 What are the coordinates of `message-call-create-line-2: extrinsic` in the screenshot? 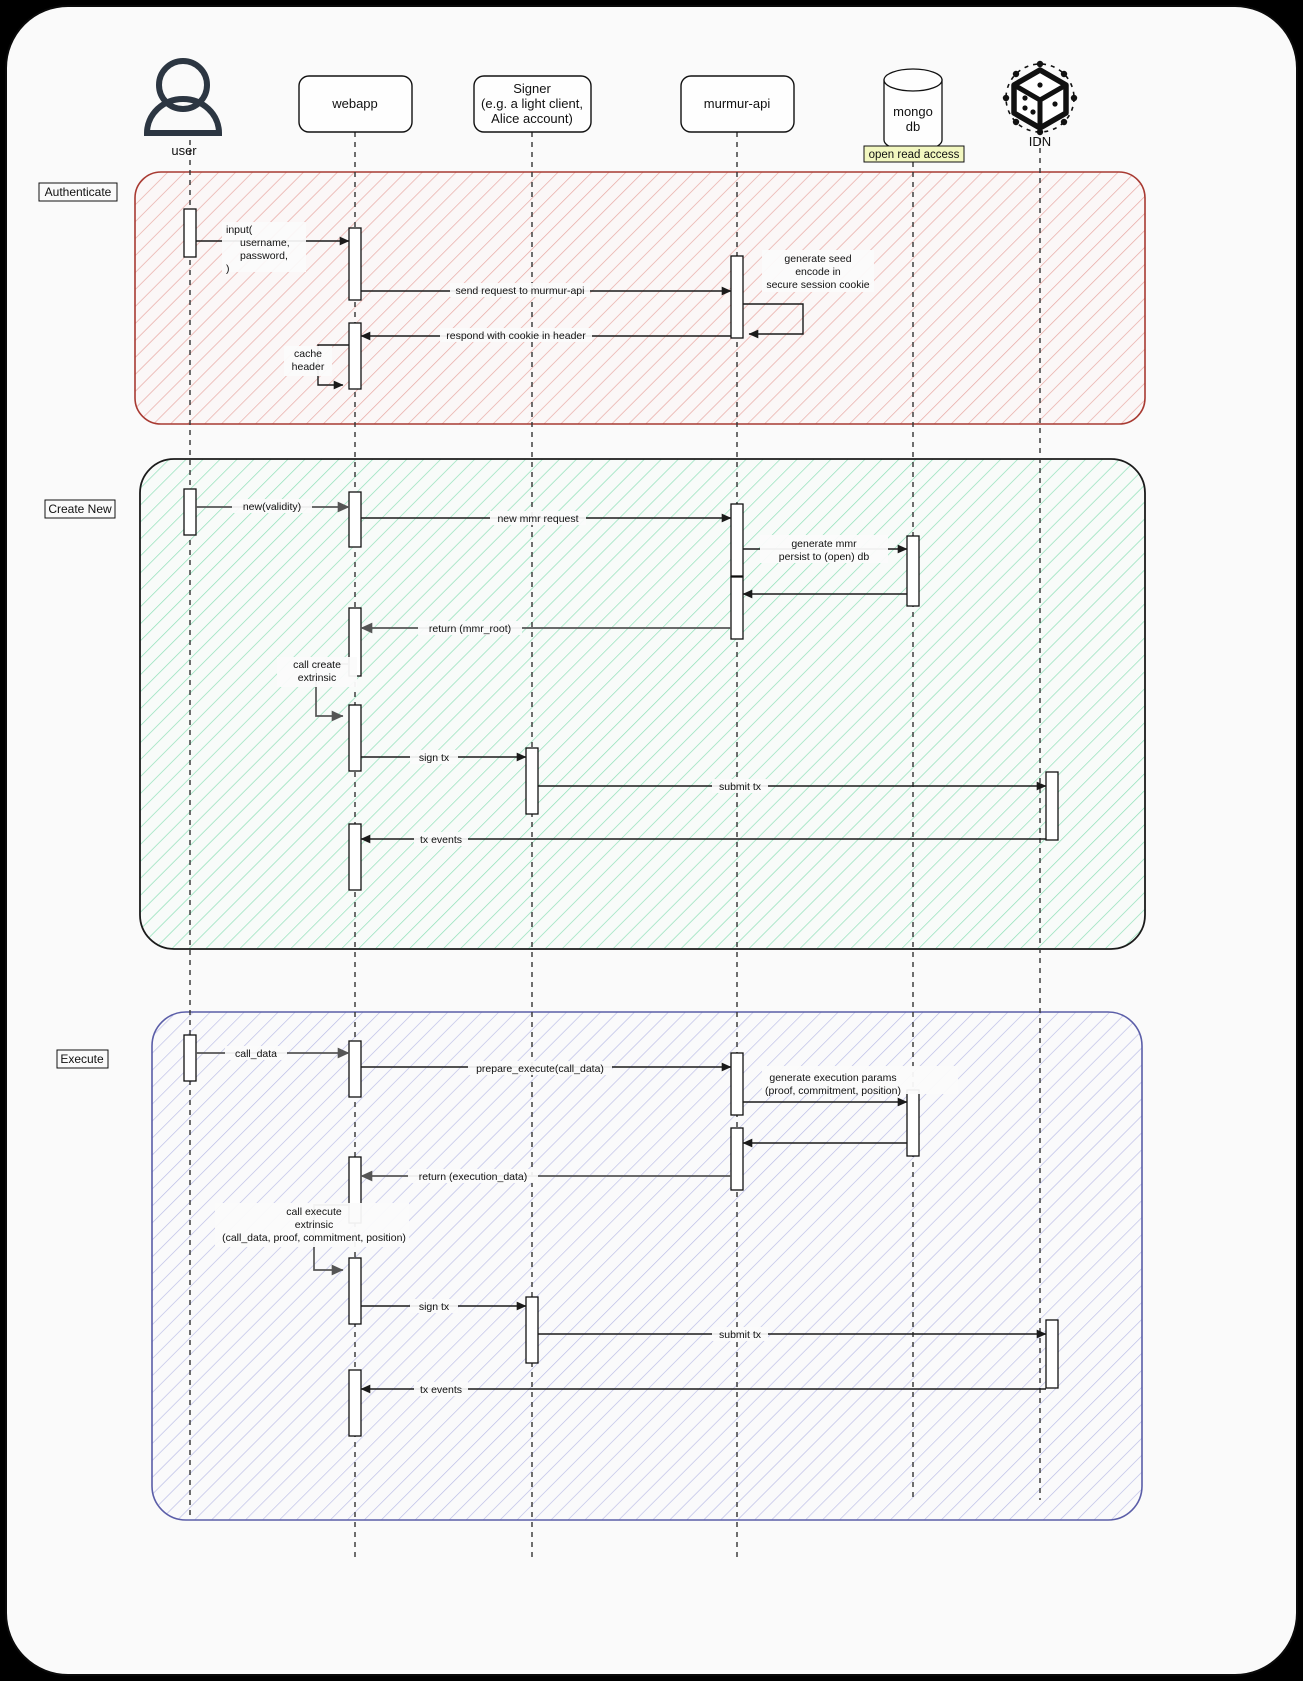 It's located at (317, 678).